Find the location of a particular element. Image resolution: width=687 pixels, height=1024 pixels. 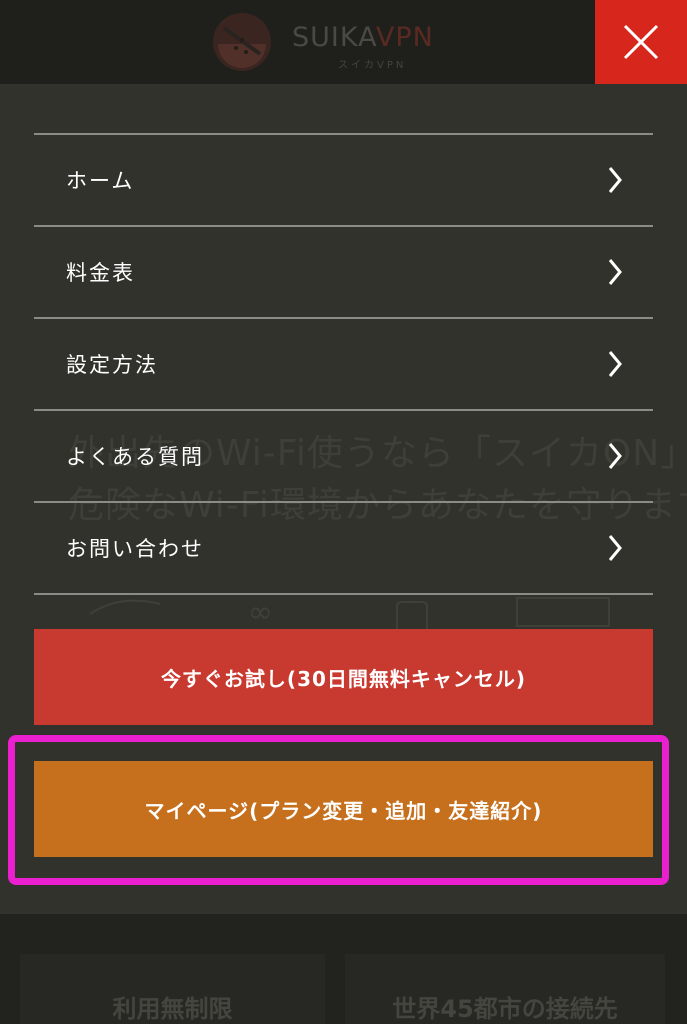

logo-subtext: スイカVPN is located at coordinates (372, 65).